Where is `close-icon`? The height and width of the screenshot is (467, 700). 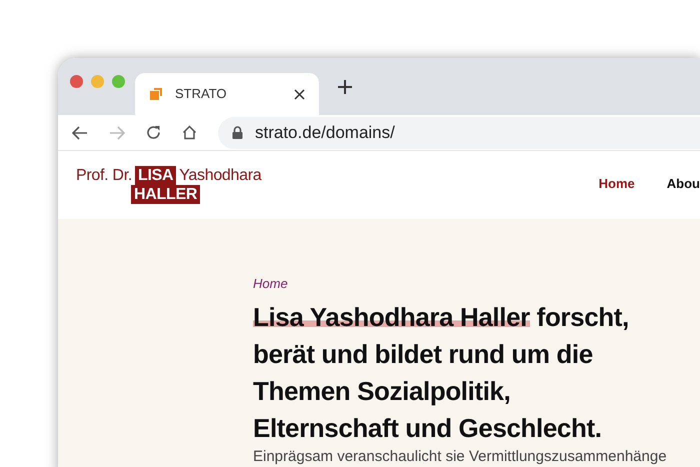
close-icon is located at coordinates (299, 94).